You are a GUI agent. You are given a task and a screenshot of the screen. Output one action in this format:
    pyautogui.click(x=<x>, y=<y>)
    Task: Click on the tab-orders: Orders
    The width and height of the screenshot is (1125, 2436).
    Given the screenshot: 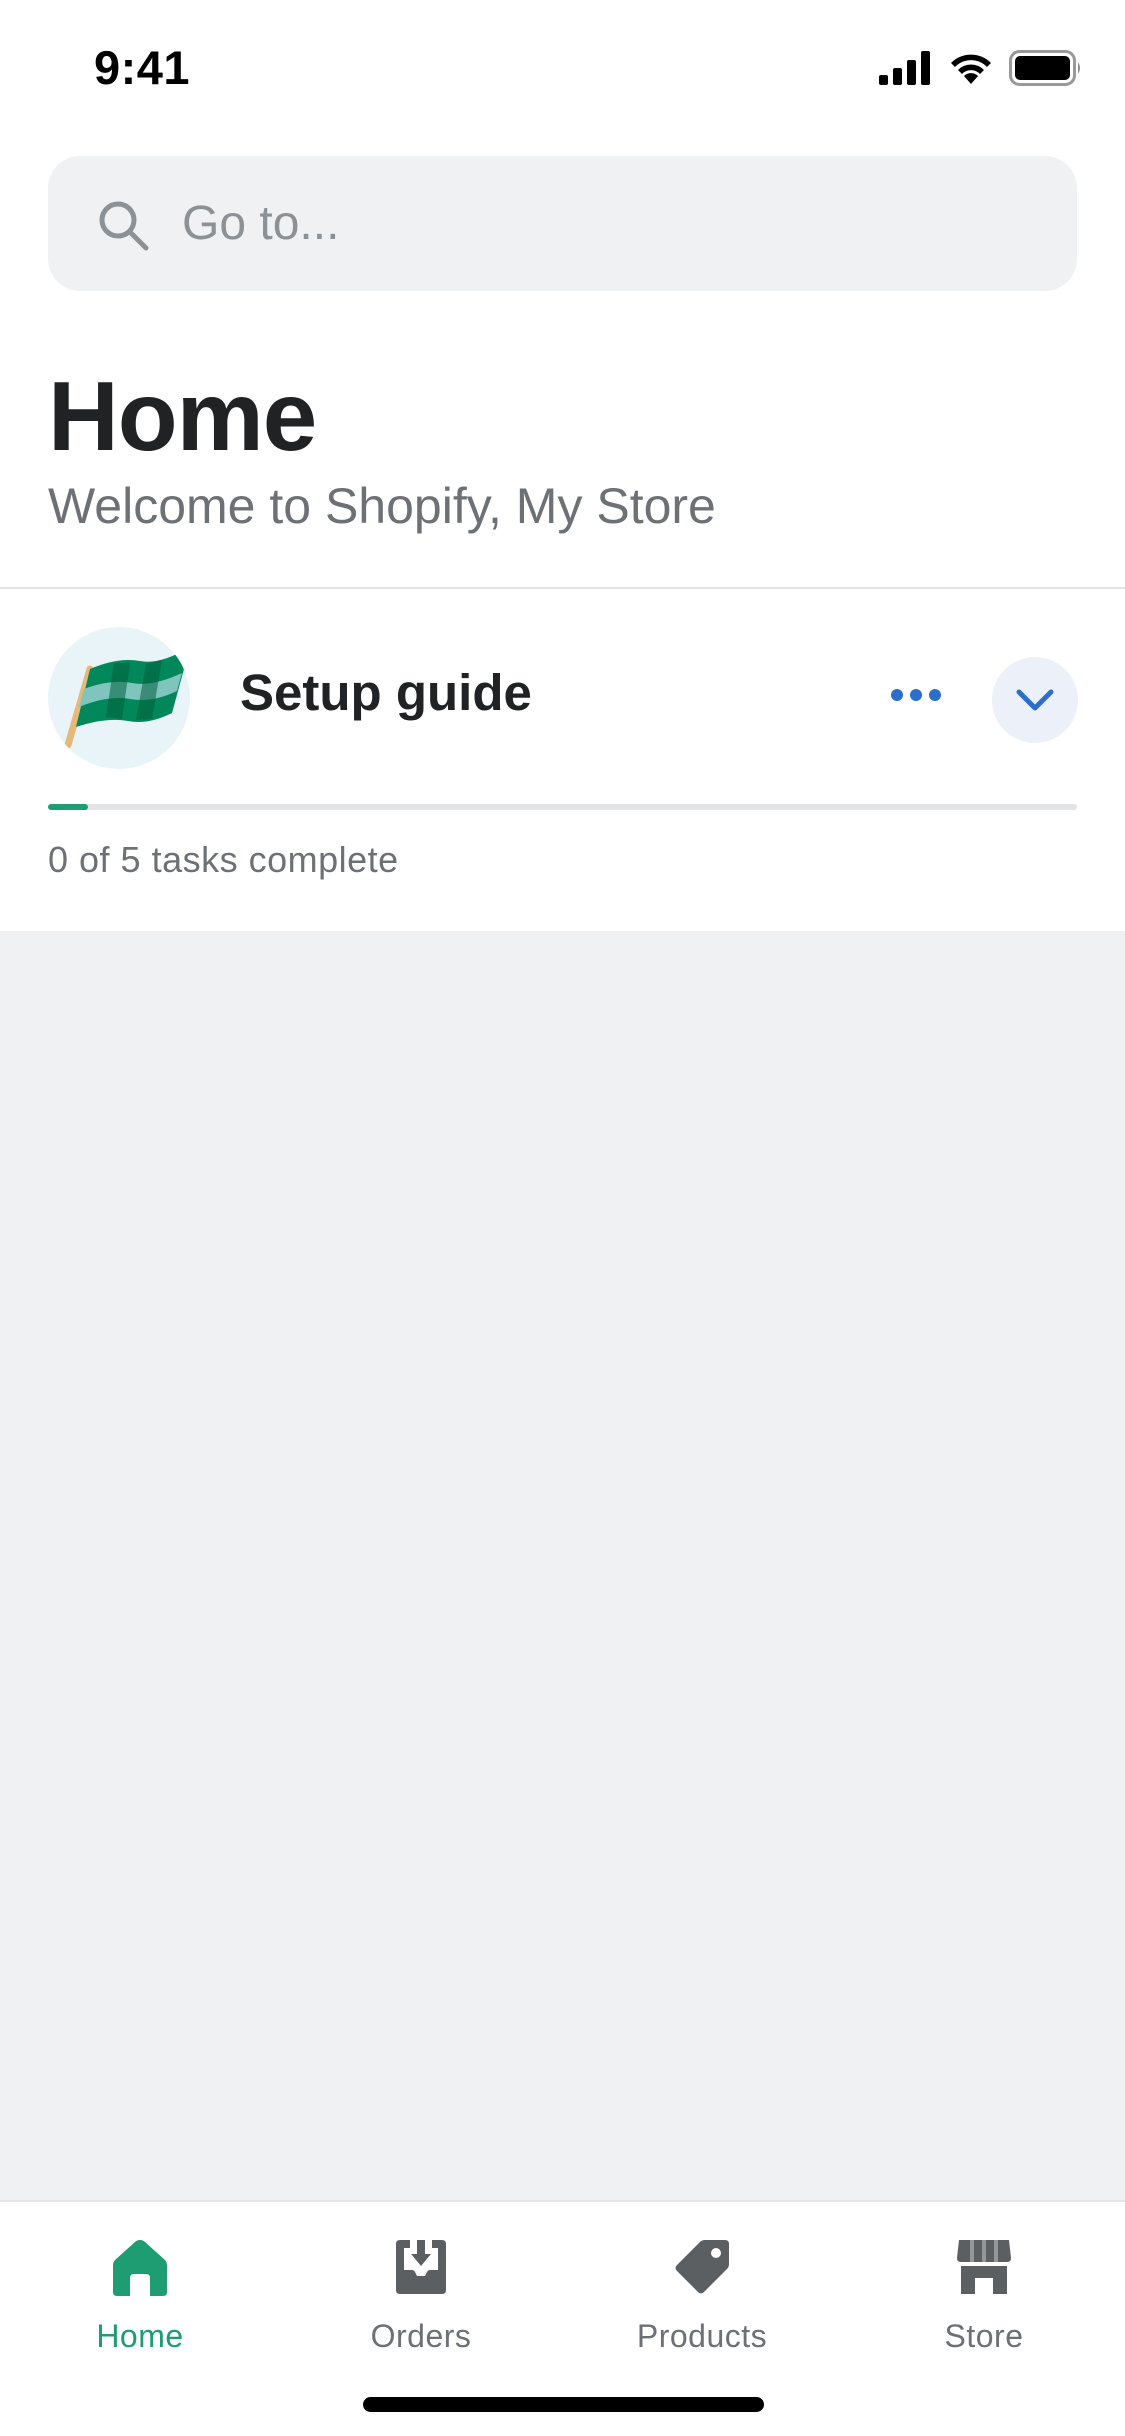 What is the action you would take?
    pyautogui.click(x=421, y=2307)
    